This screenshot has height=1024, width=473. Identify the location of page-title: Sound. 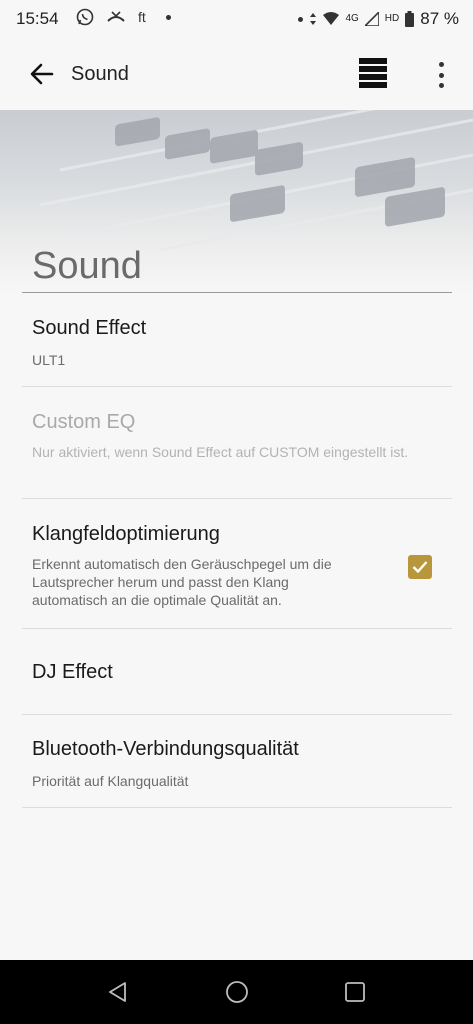
(87, 266).